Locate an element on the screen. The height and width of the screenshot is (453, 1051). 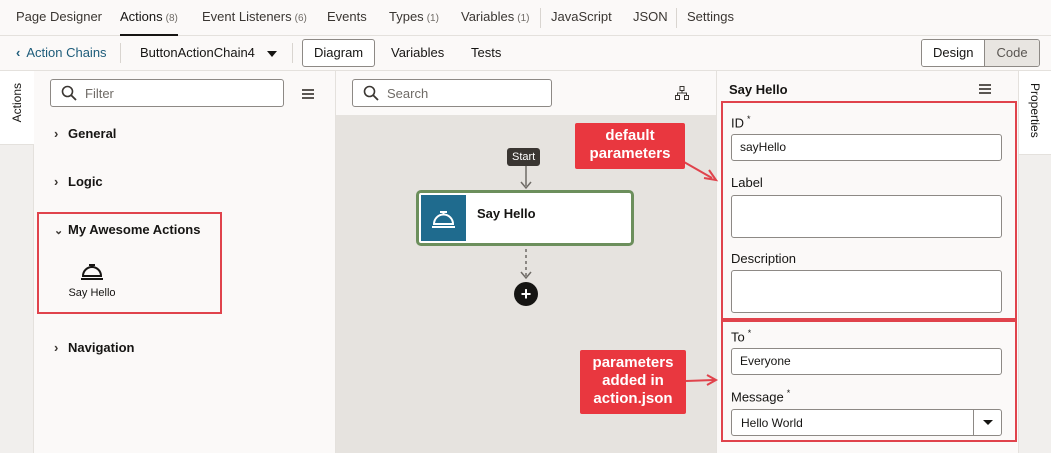
filter-input is located at coordinates (175, 93).